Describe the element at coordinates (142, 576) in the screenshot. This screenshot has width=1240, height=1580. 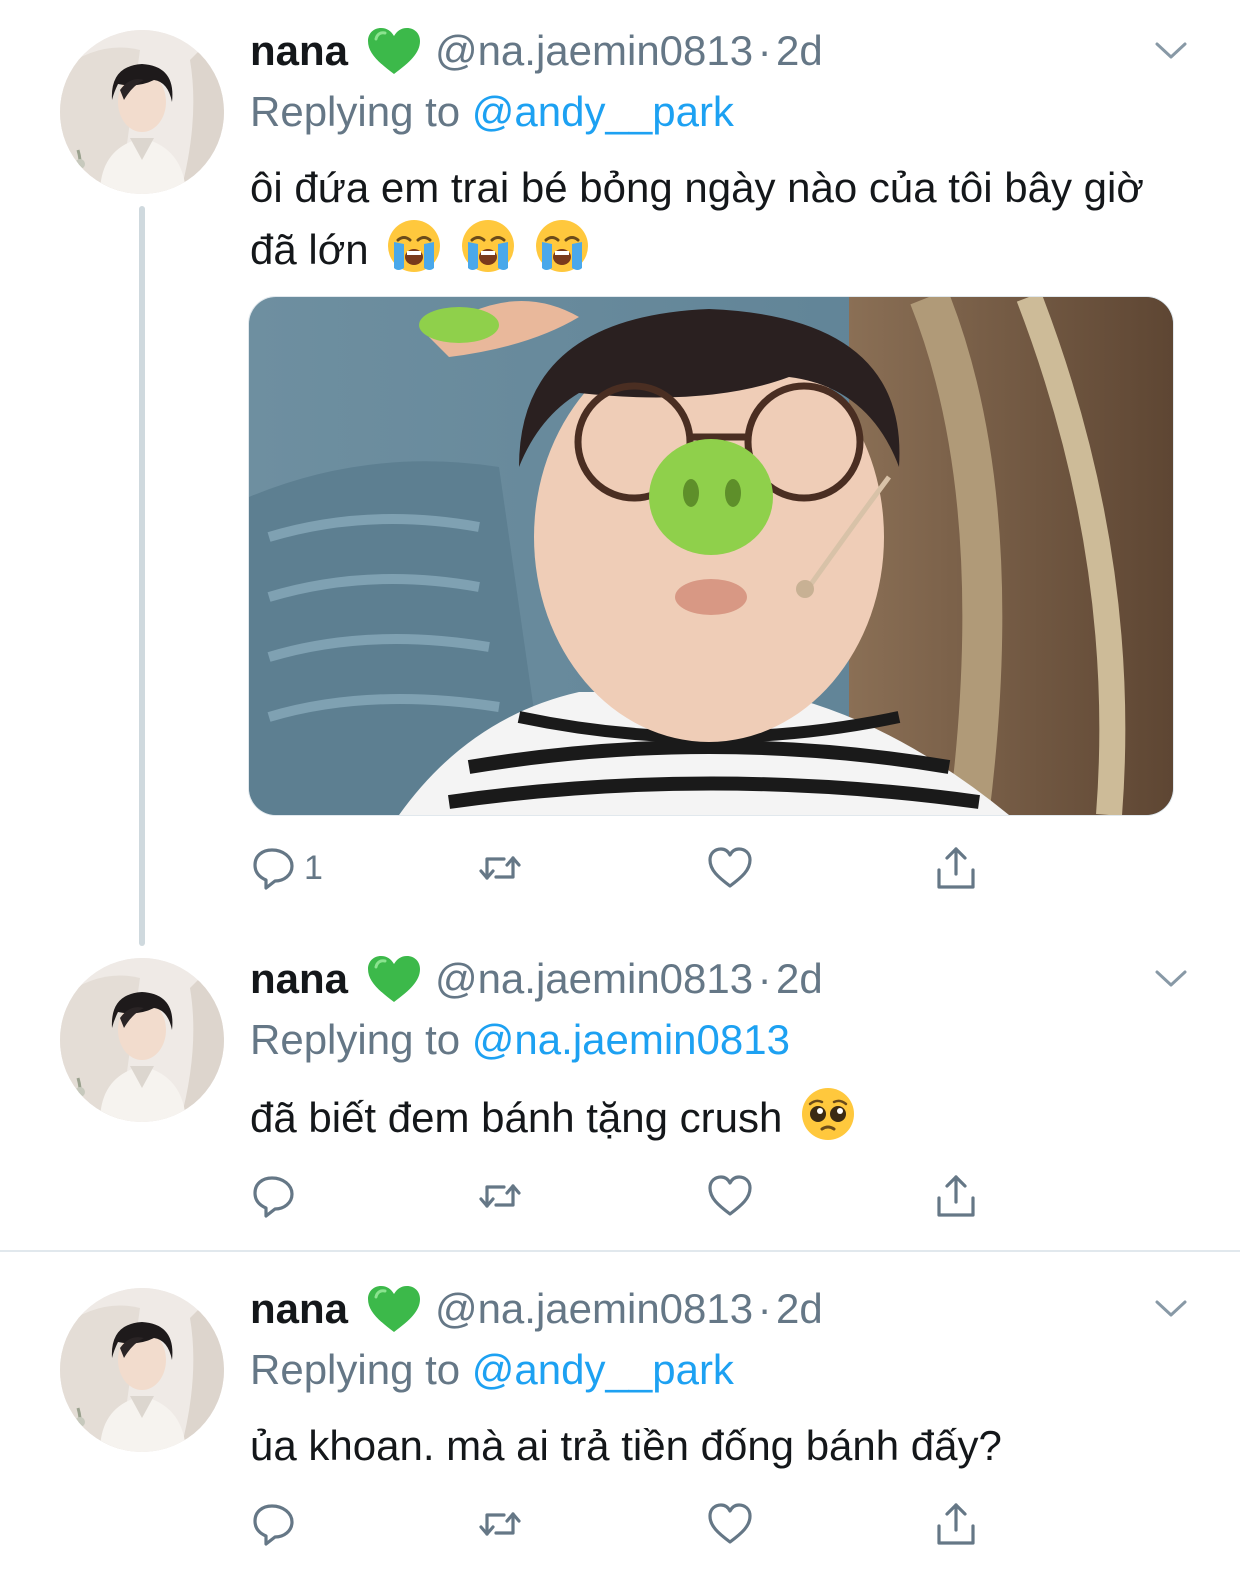
I see `thread-line` at that location.